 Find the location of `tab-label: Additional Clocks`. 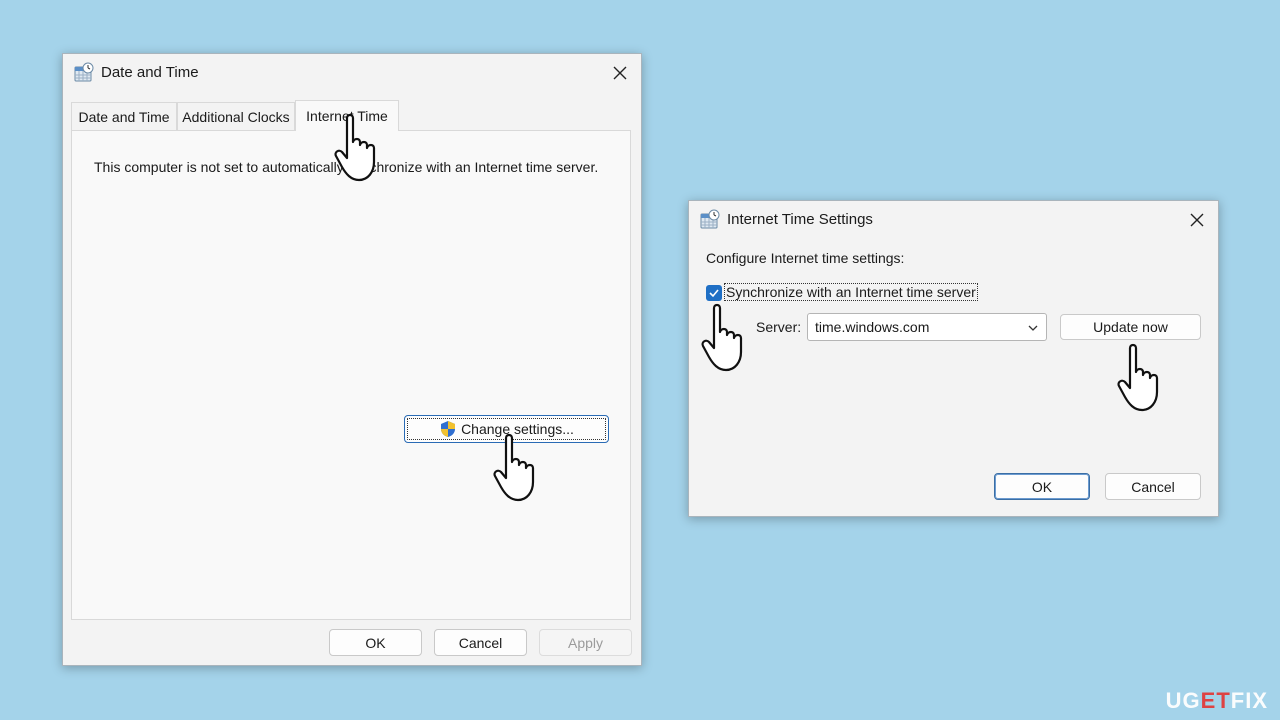

tab-label: Additional Clocks is located at coordinates (236, 116).